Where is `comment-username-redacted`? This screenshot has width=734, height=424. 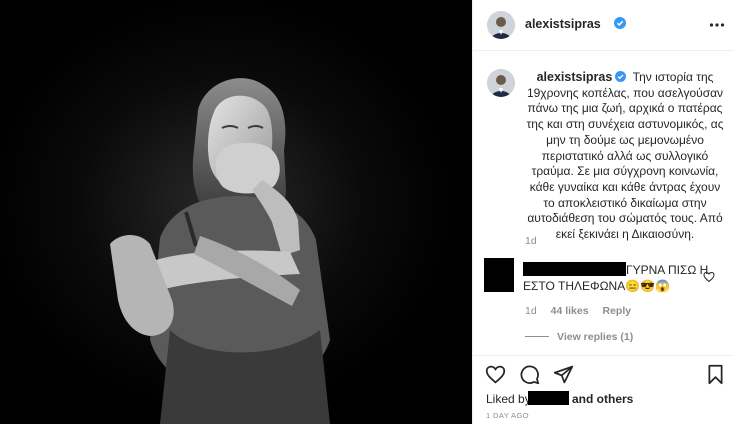
comment-username-redacted is located at coordinates (574, 269).